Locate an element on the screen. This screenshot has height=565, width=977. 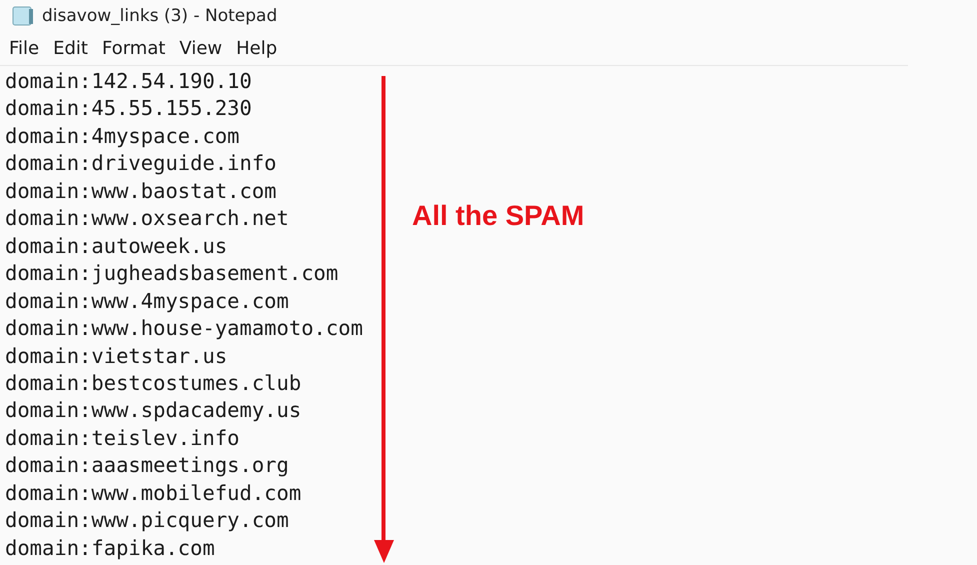
text-line: domain:driveguide.info is located at coordinates (141, 164).